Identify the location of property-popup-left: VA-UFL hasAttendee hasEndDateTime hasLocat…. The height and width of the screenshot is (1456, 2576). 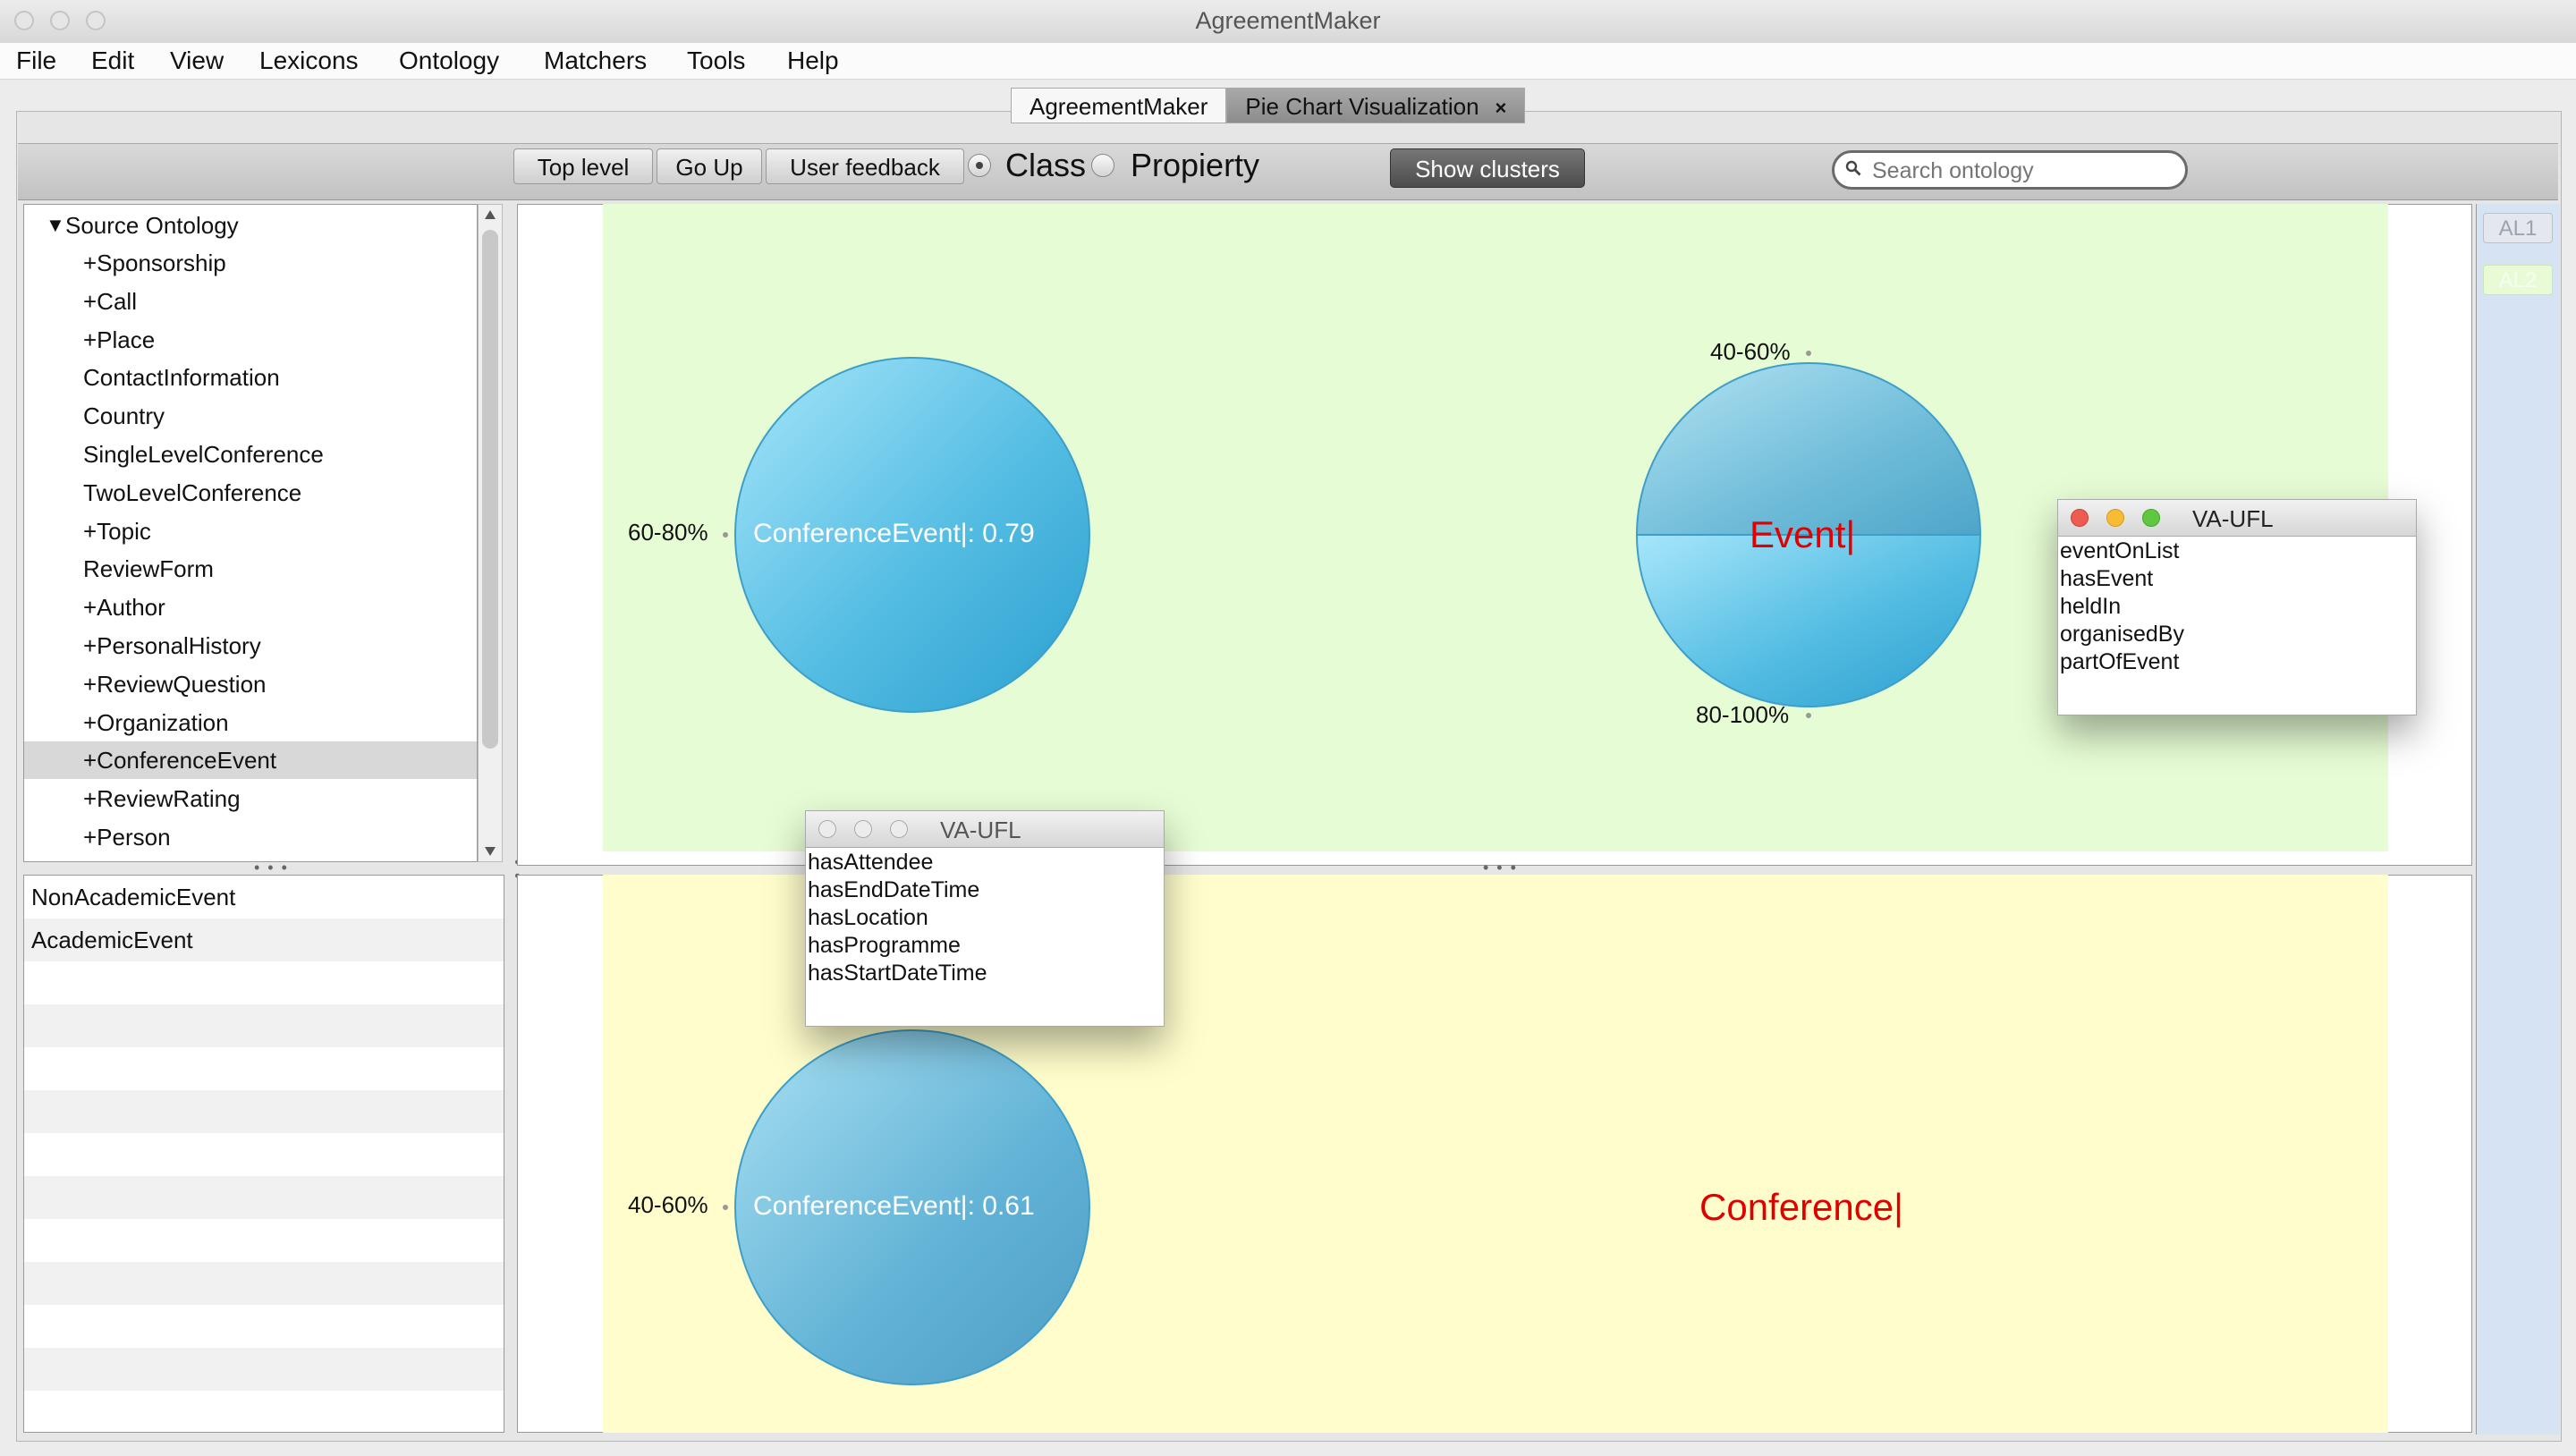
(985, 918).